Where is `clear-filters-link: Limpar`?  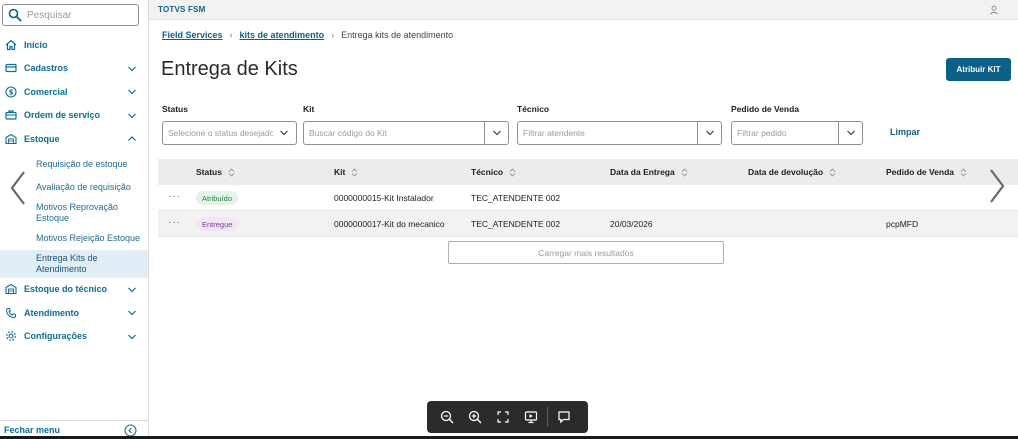
clear-filters-link: Limpar is located at coordinates (905, 132).